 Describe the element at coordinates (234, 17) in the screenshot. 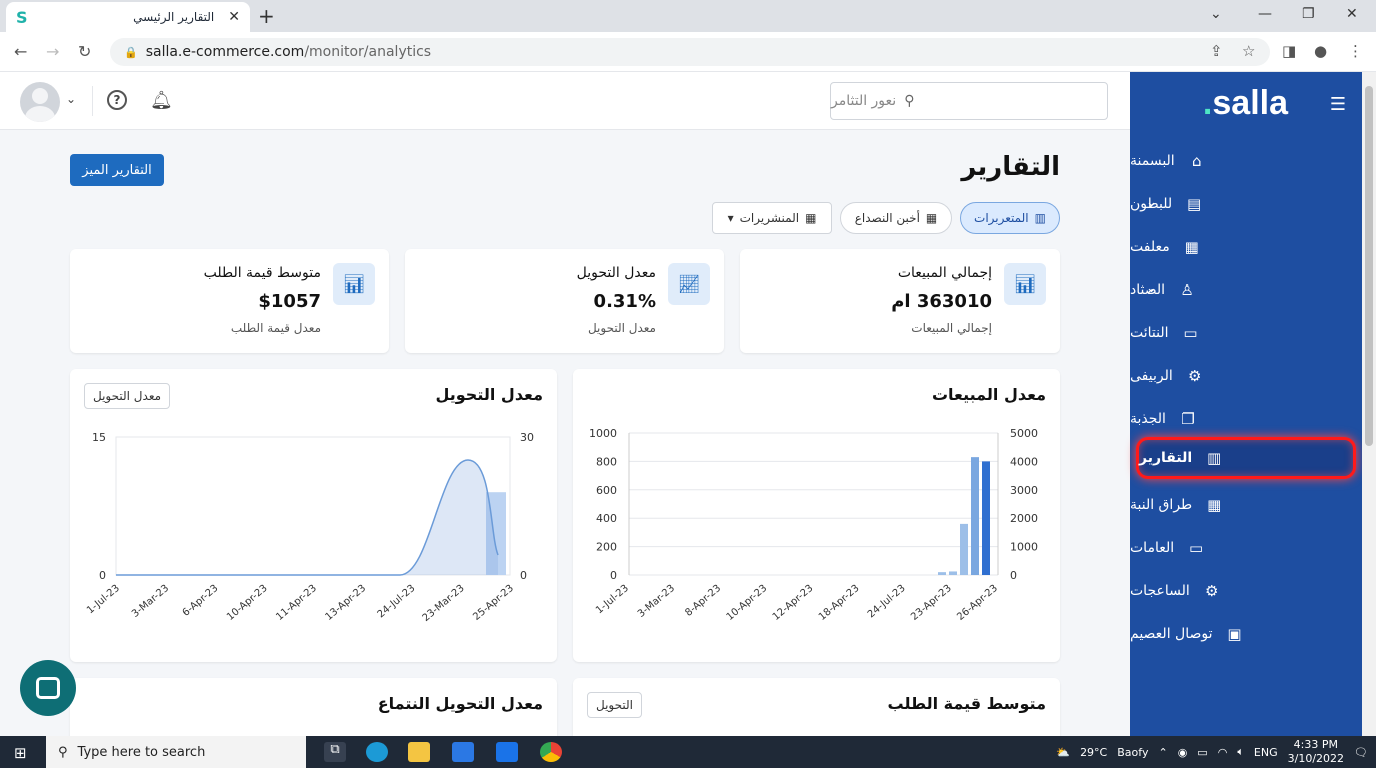

I see `close-tab-icon: ✕` at that location.